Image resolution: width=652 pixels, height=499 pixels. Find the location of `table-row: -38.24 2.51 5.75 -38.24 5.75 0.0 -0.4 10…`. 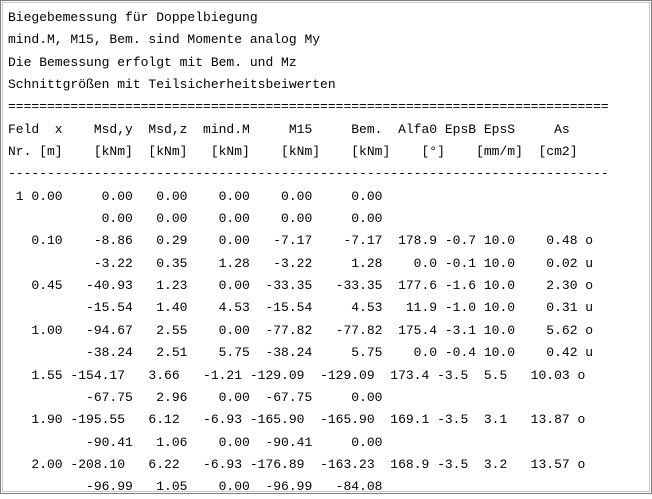

table-row: -38.24 2.51 5.75 -38.24 5.75 0.0 -0.4 10… is located at coordinates (301, 353).